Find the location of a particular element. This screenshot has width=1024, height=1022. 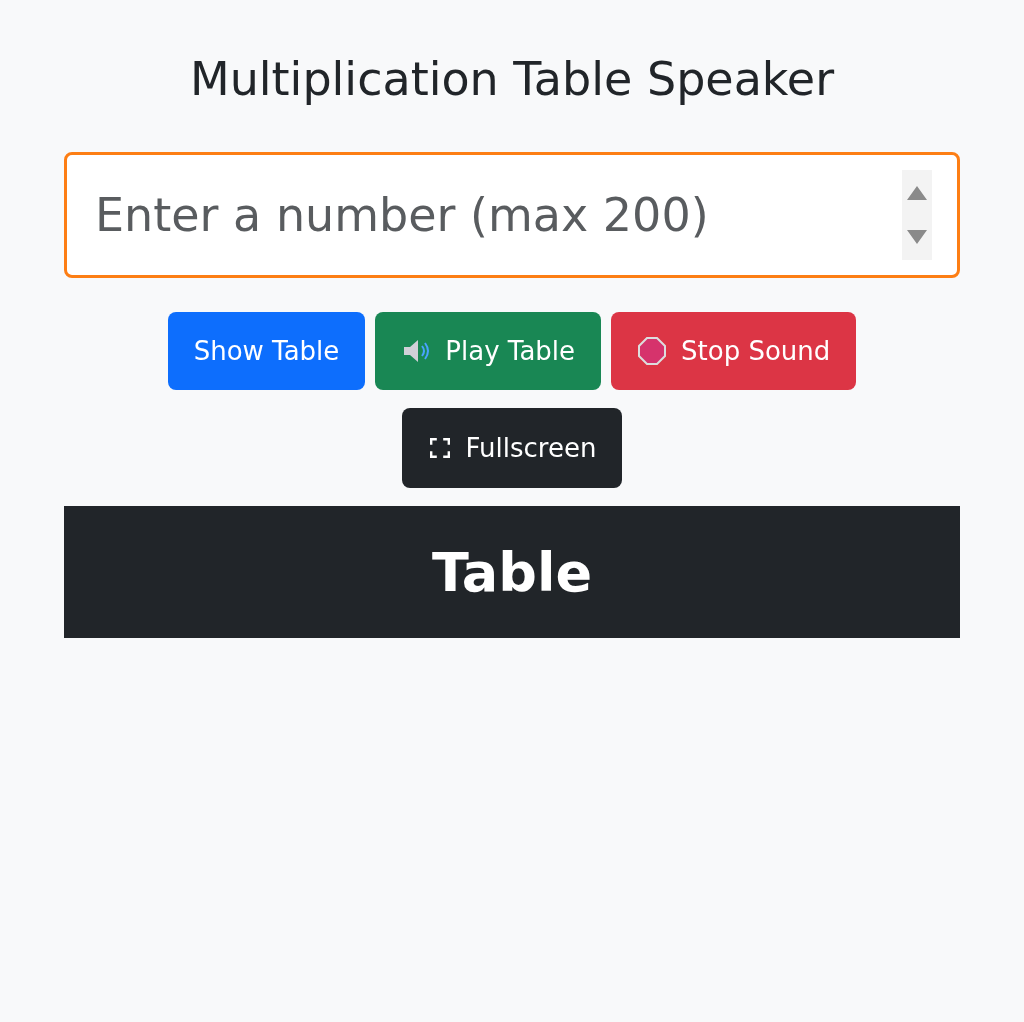

number-field: Enter a number (max 200) is located at coordinates (512, 215).